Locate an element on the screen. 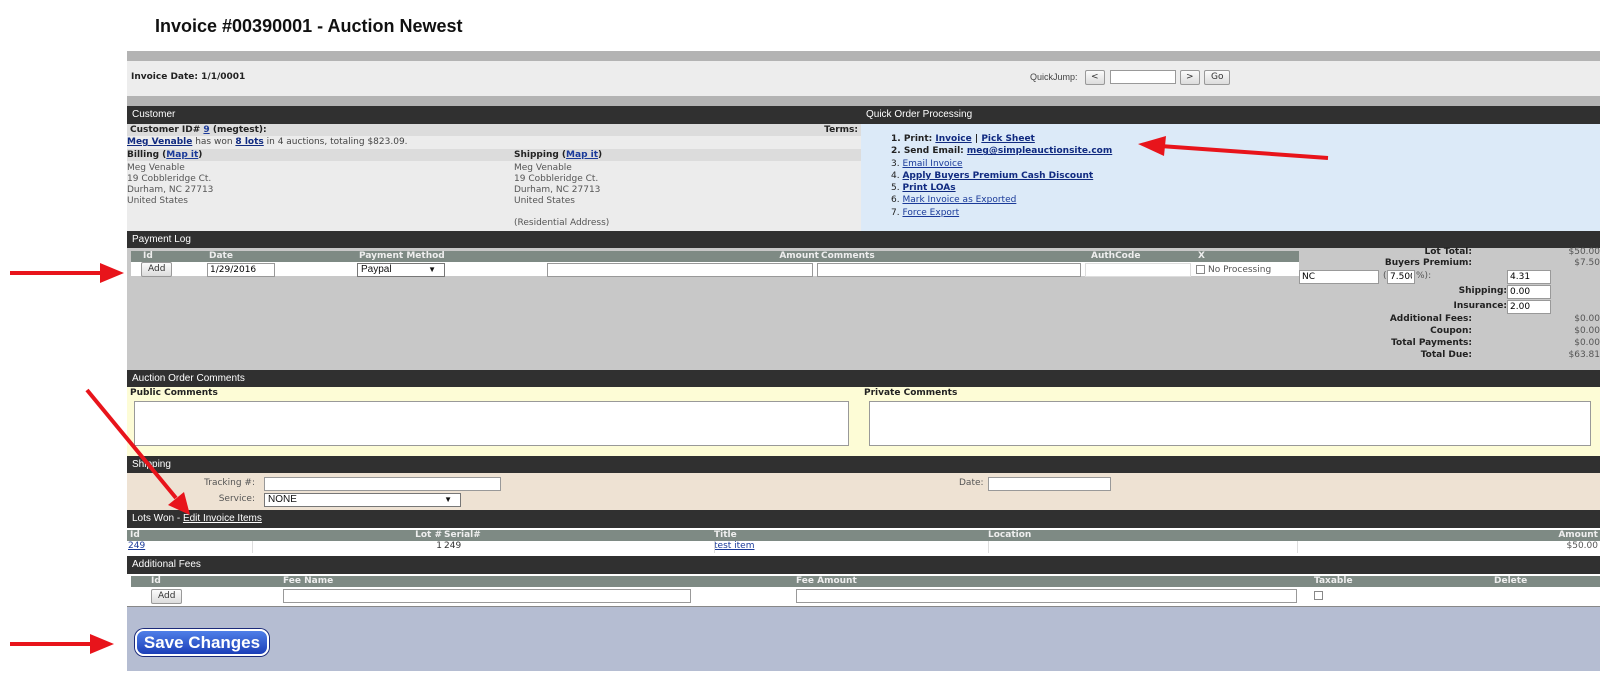 Image resolution: width=1600 pixels, height=690 pixels. arrow-quick-order is located at coordinates (1244, 152).